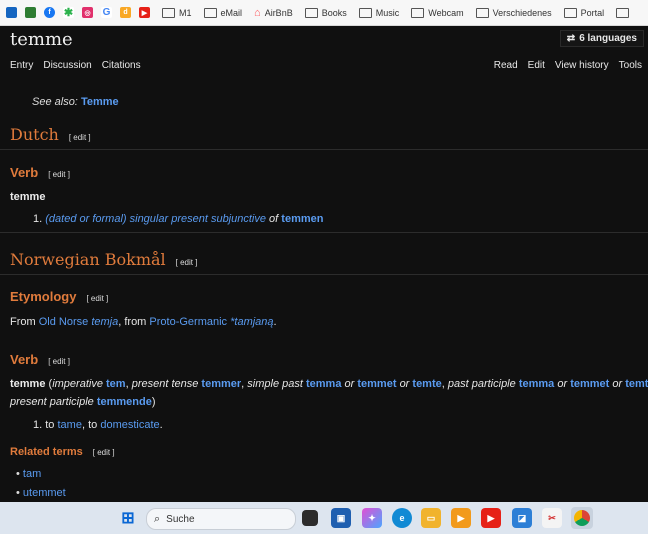  I want to click on bookmark-folder-music: Music, so click(379, 12).